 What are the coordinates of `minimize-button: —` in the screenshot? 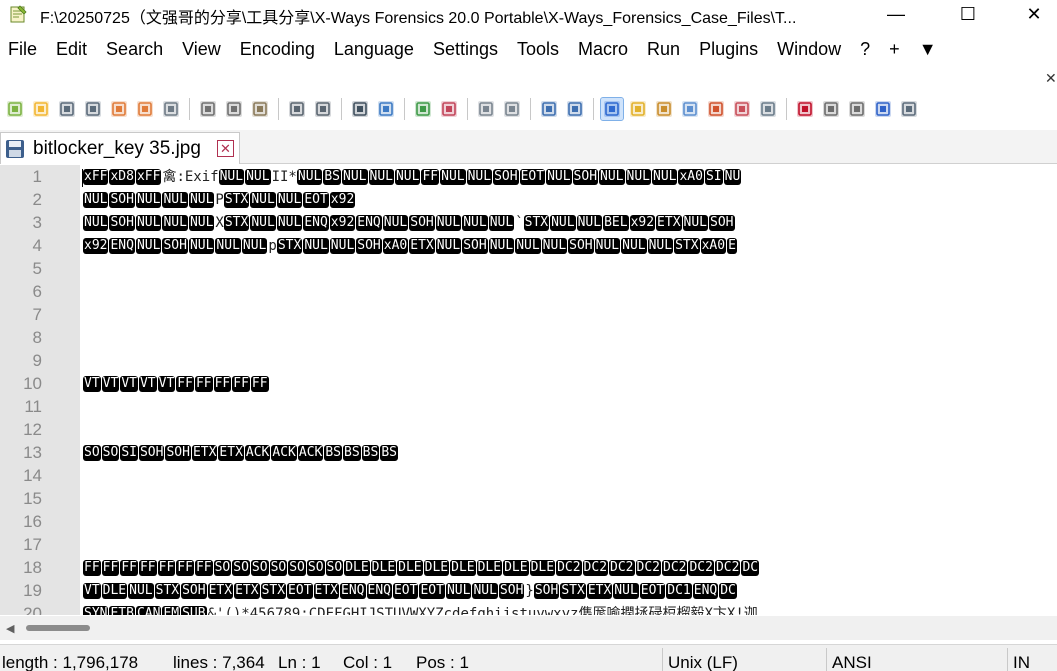 It's located at (896, 14).